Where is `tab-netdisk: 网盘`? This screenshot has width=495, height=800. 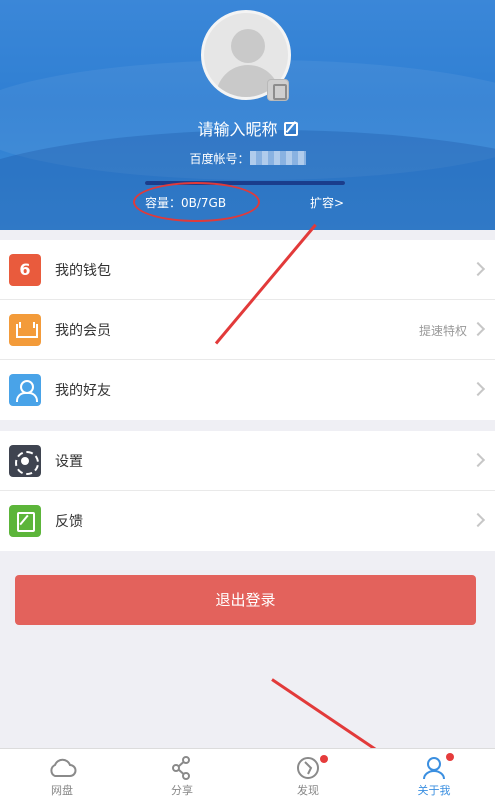 tab-netdisk: 网盘 is located at coordinates (62, 774).